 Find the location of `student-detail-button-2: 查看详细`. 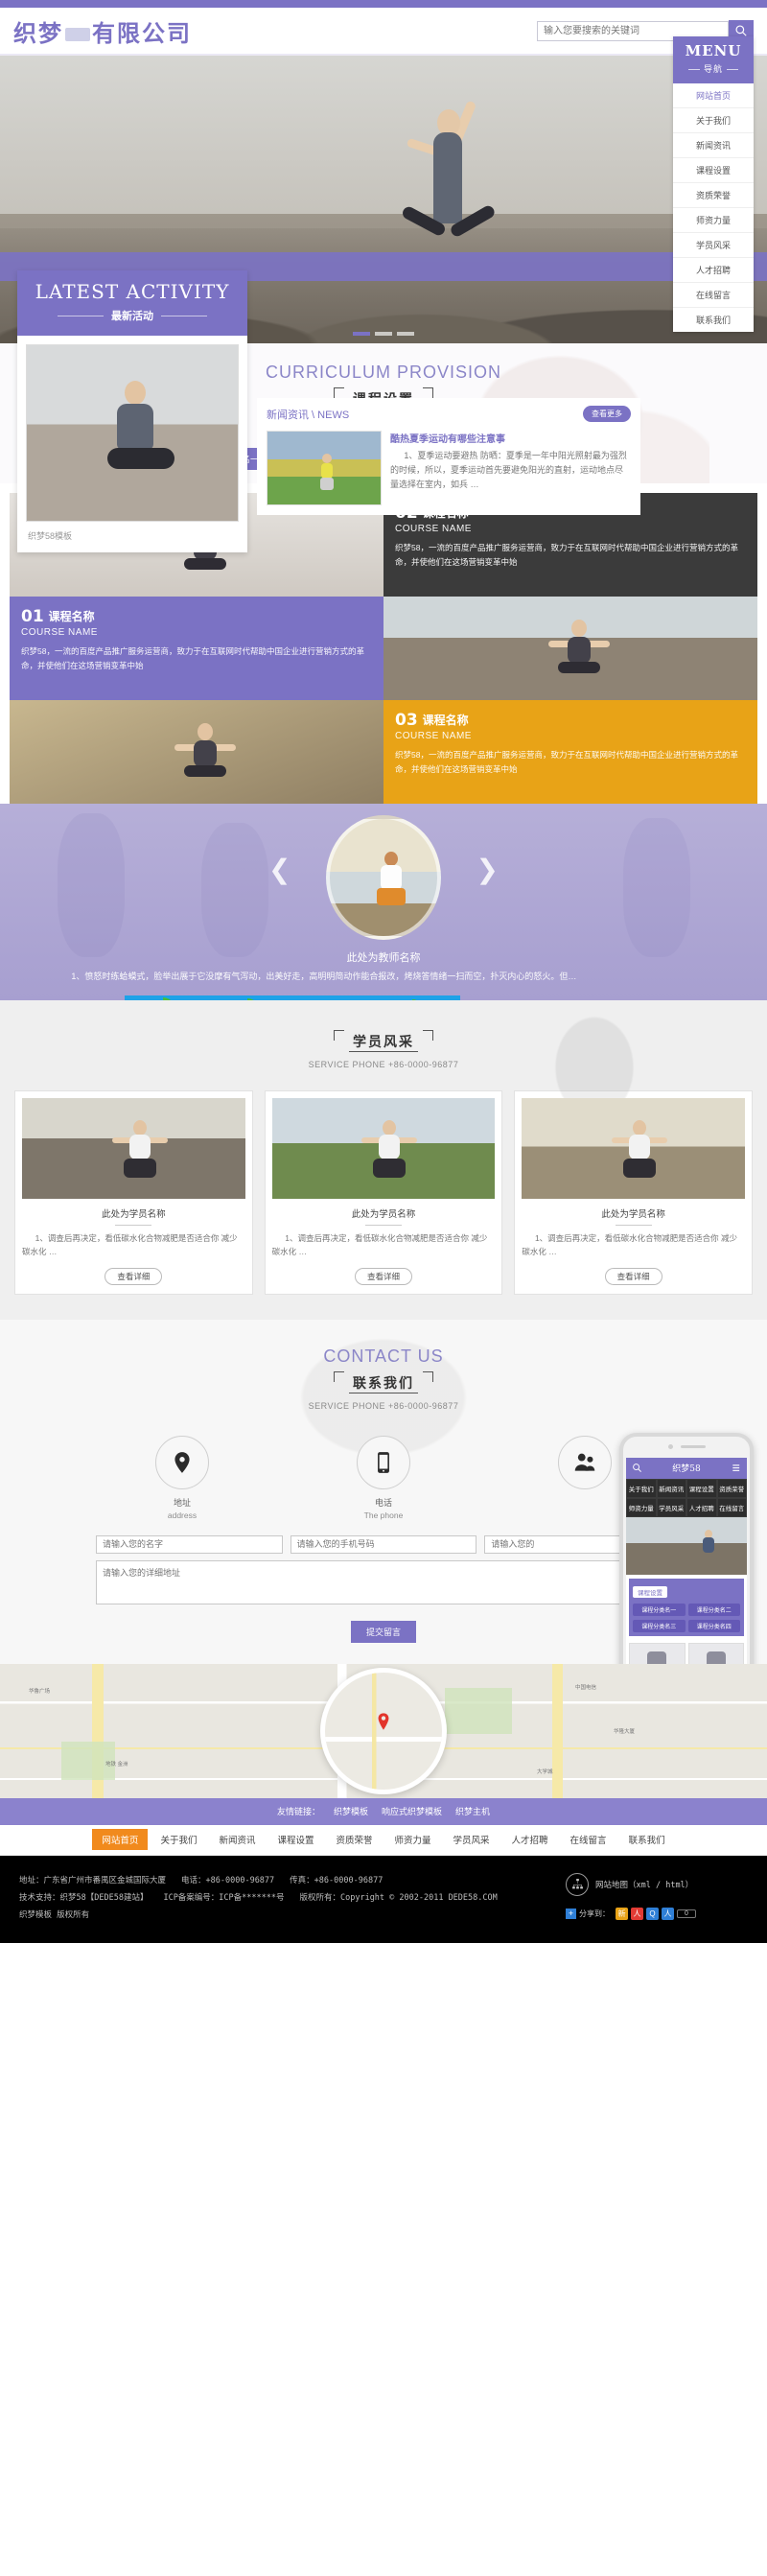

student-detail-button-2: 查看详细 is located at coordinates (383, 1276).